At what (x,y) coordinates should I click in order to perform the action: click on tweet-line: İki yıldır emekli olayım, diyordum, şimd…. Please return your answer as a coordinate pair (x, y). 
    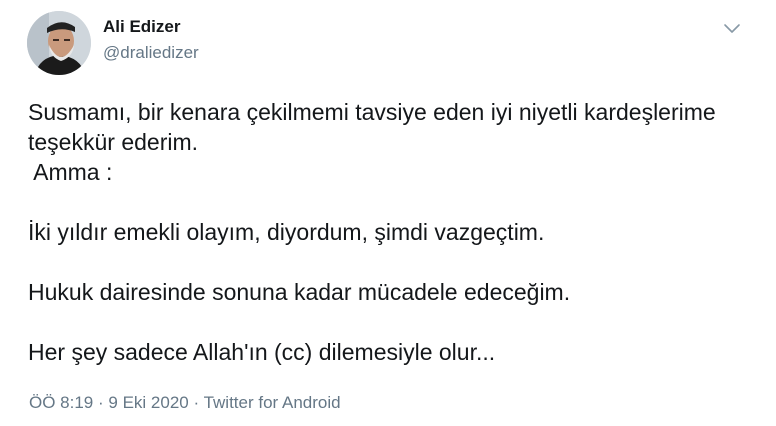
    Looking at the image, I should click on (286, 232).